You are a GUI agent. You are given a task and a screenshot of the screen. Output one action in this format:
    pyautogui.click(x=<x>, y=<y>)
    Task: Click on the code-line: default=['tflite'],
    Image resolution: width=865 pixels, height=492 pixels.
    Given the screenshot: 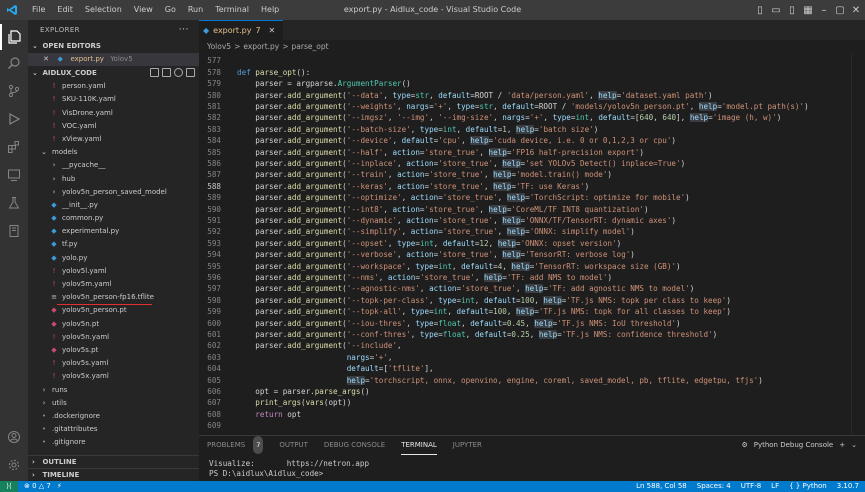 What is the action you would take?
    pyautogui.click(x=335, y=368)
    